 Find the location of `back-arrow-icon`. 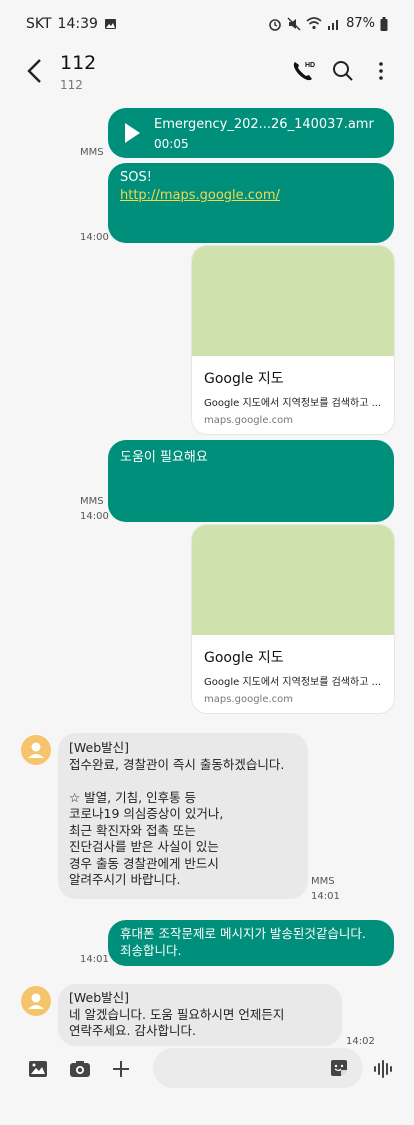

back-arrow-icon is located at coordinates (35, 71).